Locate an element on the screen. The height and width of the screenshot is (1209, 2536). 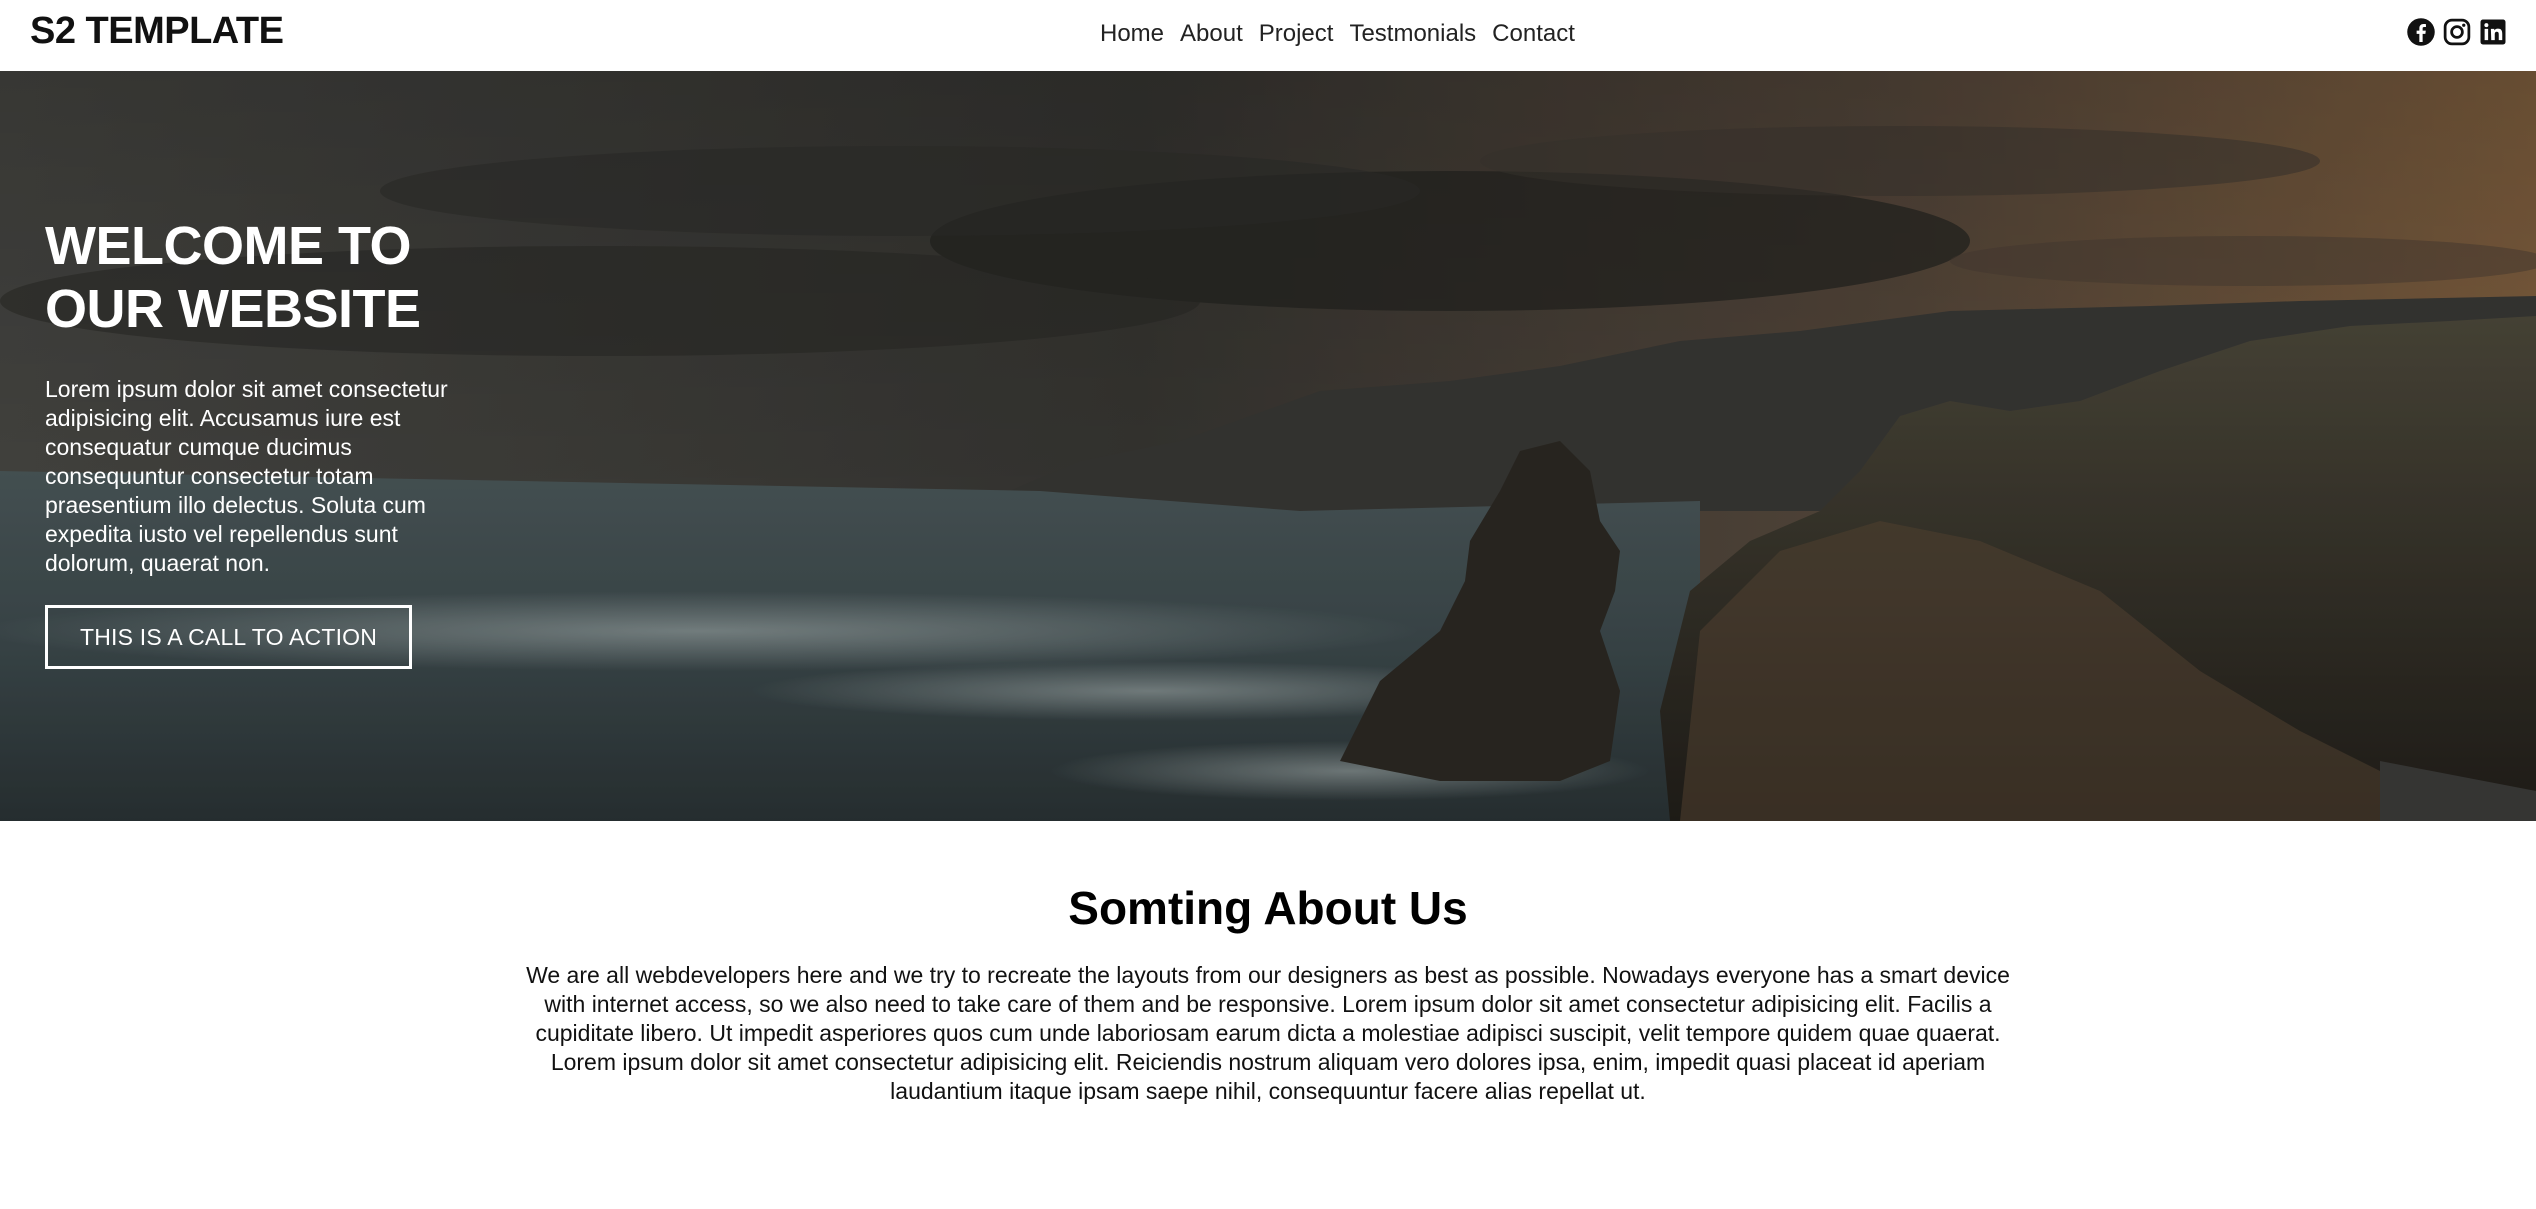
main-nav: Home About Project Testmonials Contact is located at coordinates (1341, 34).